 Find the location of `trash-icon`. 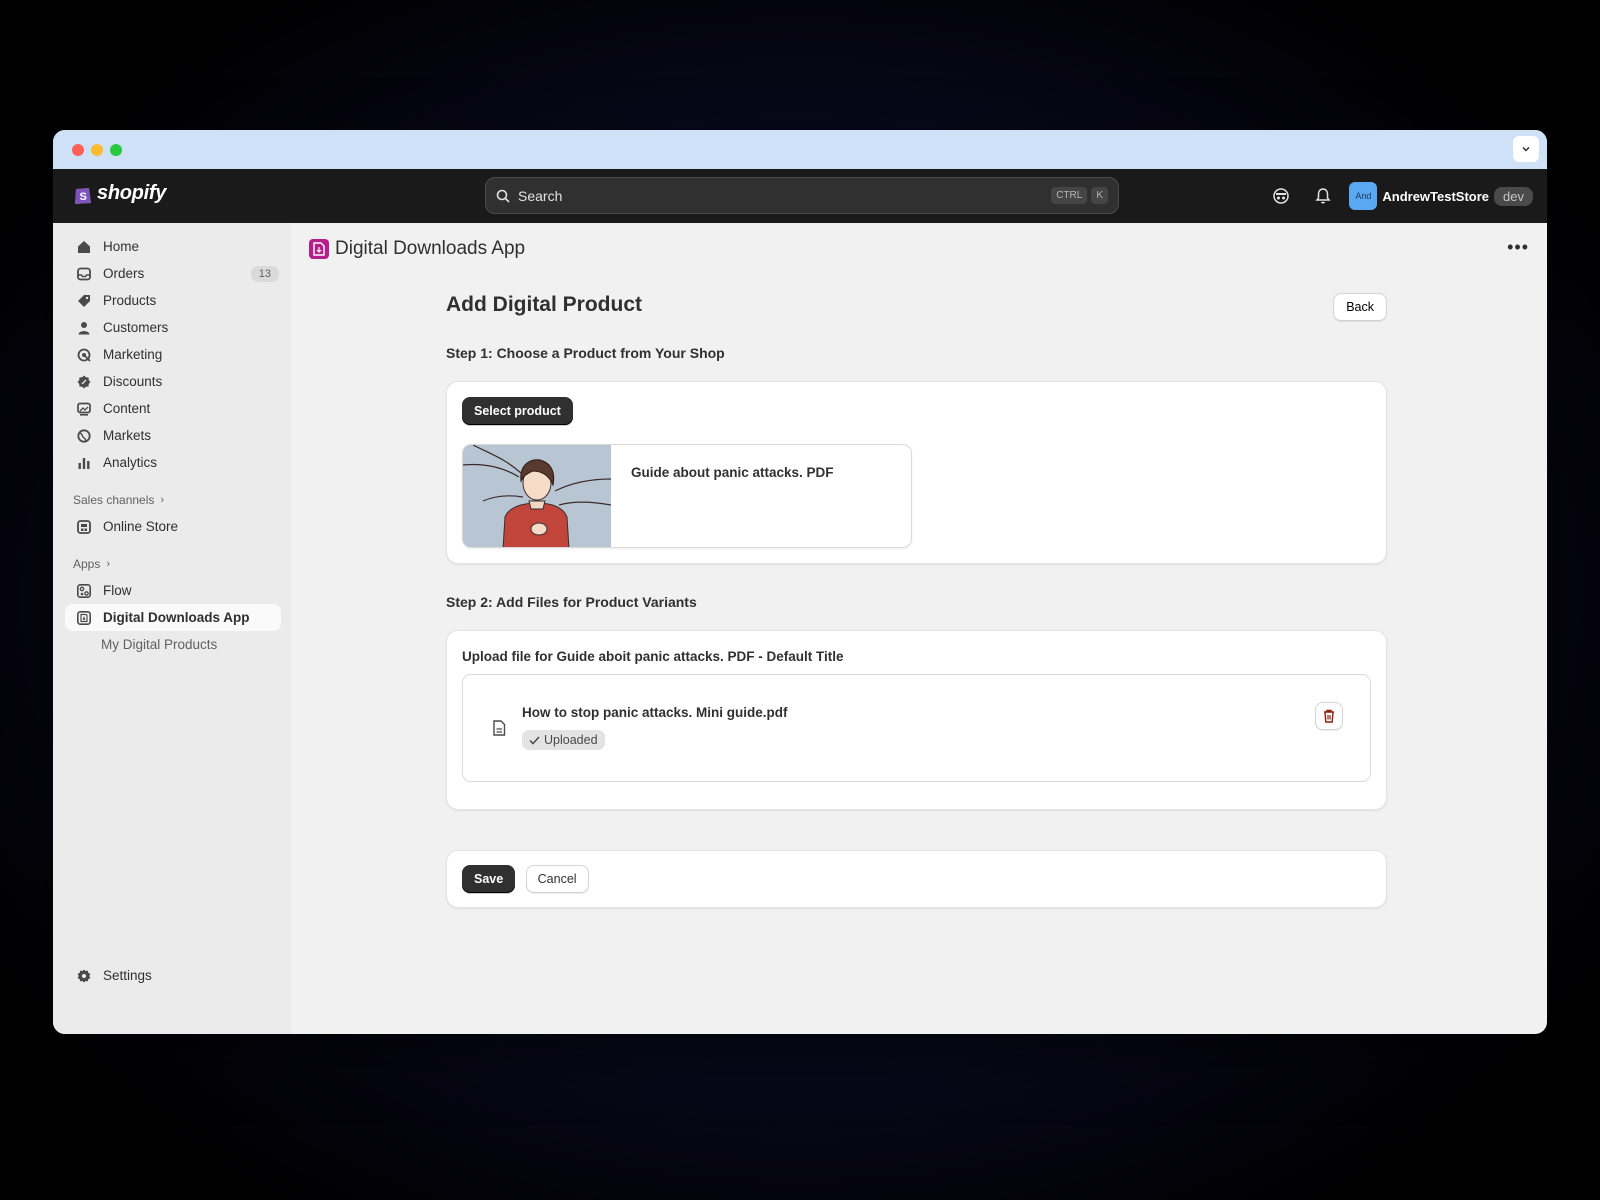

trash-icon is located at coordinates (1329, 716).